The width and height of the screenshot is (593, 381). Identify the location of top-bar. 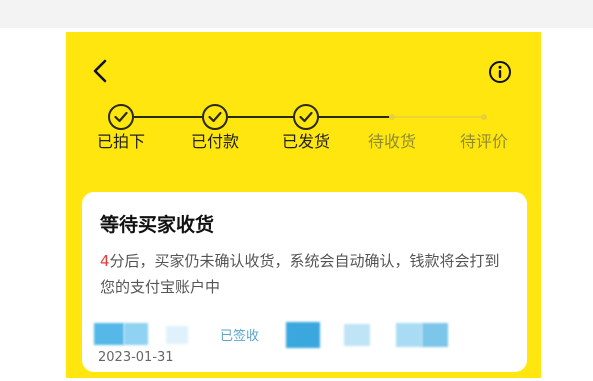
(296, 14).